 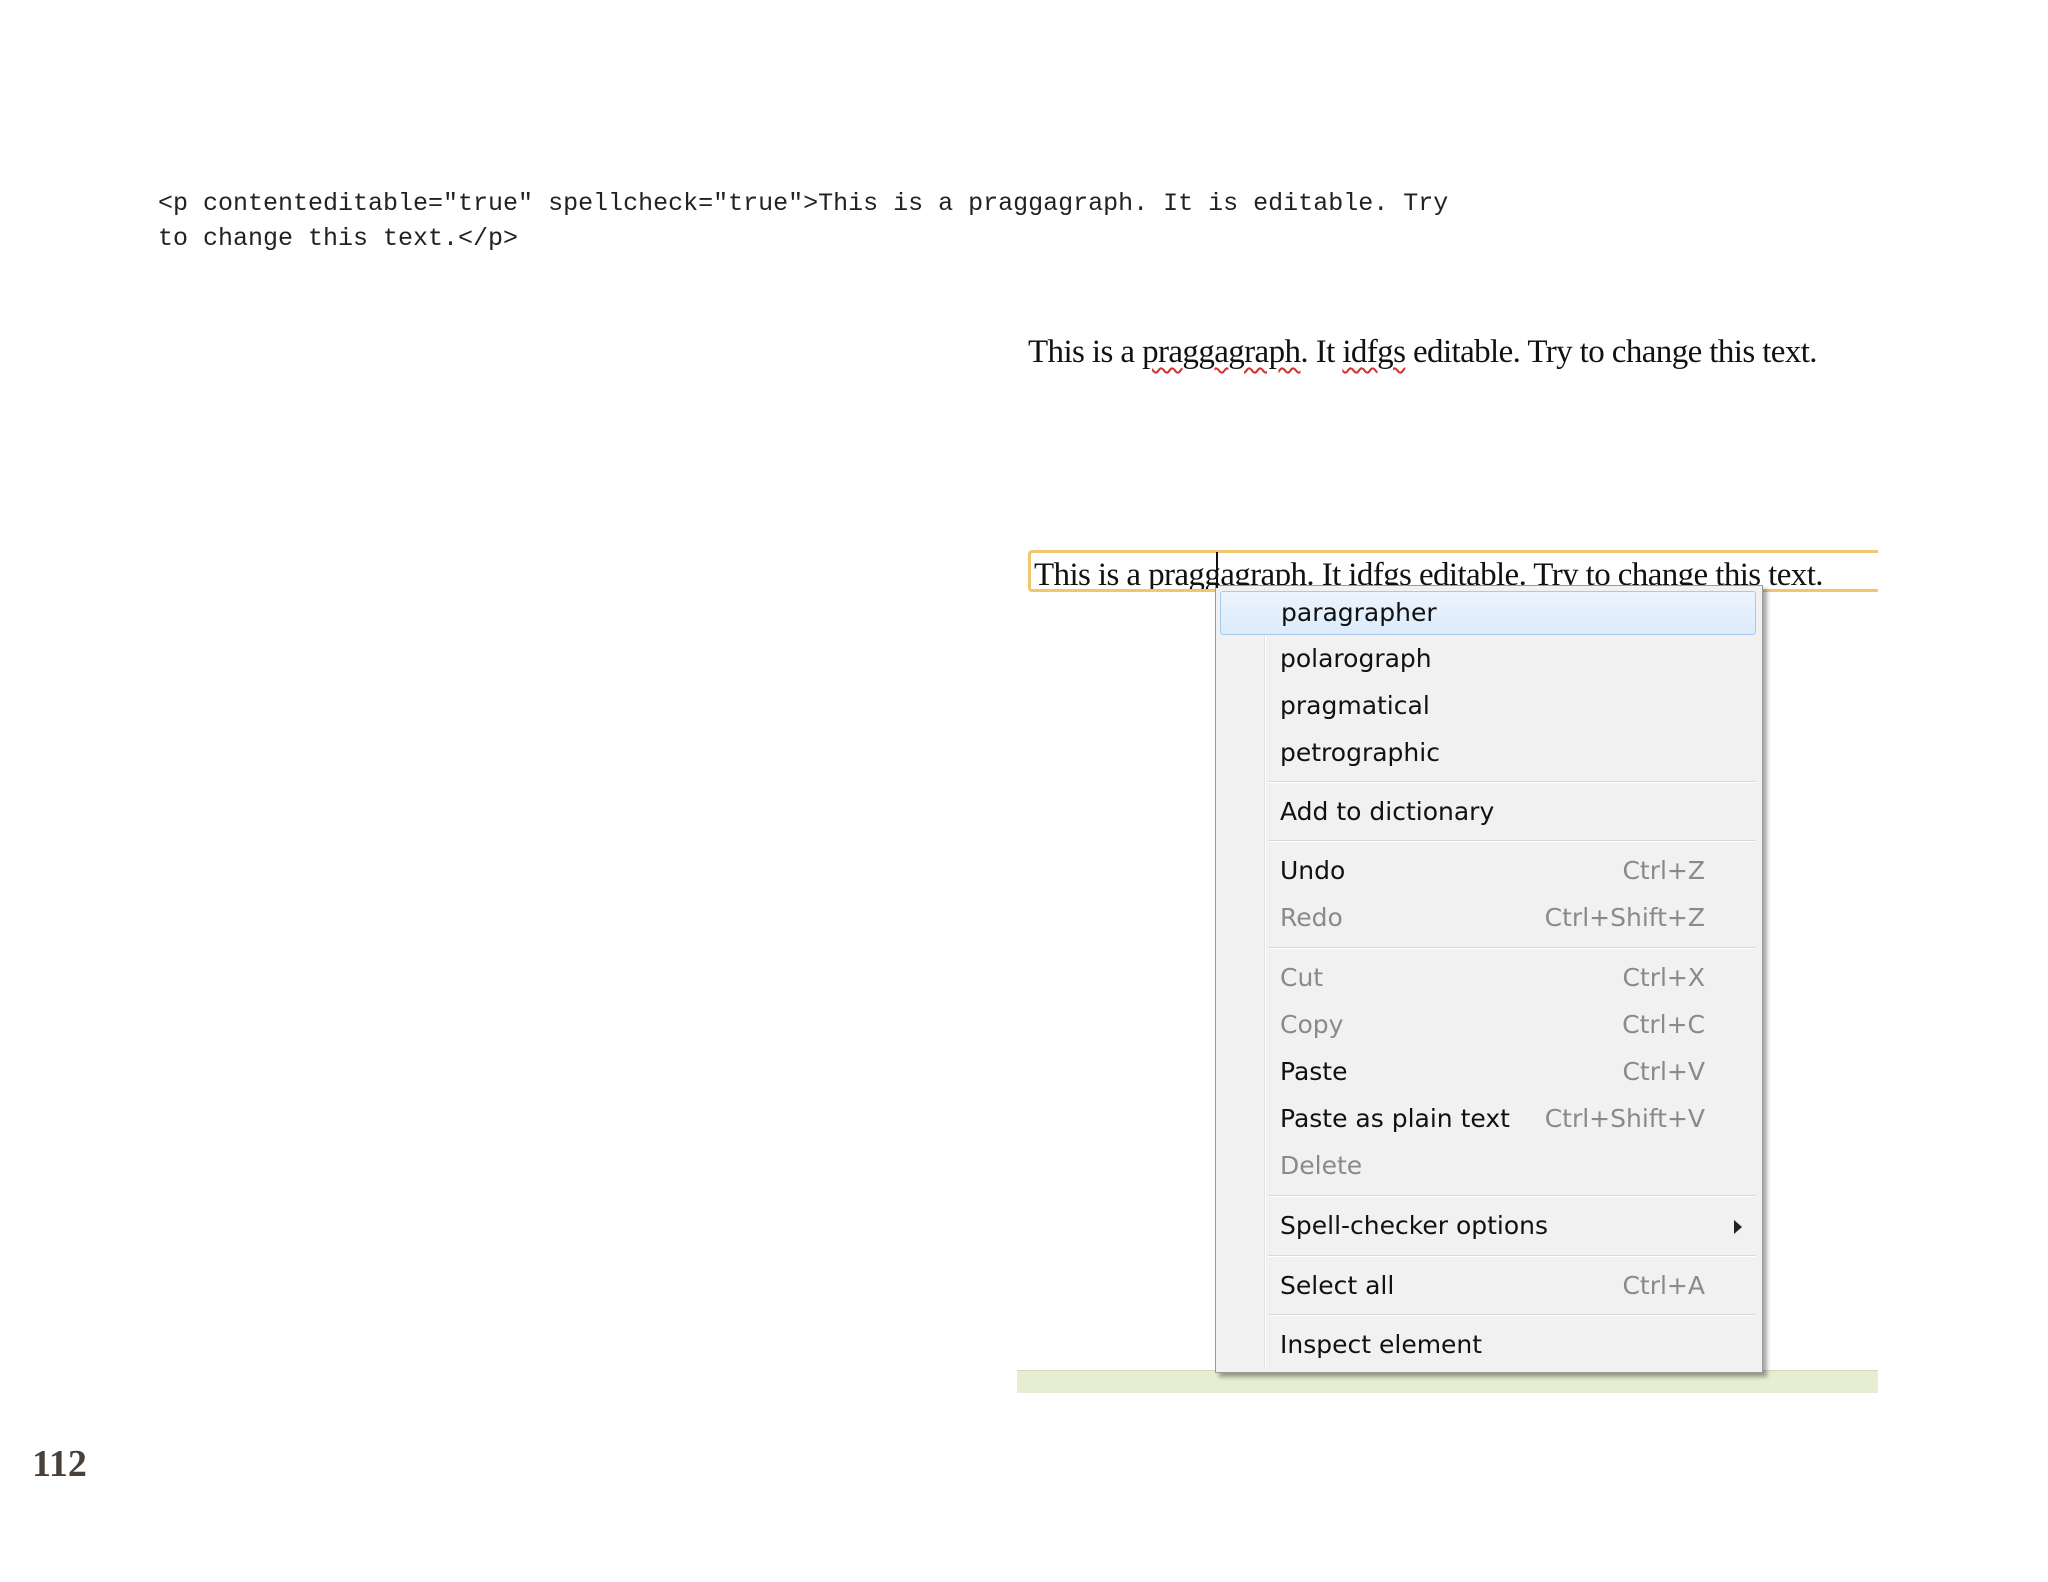 I want to click on spell-checker-options-item: Spell-checker options, so click(x=1488, y=1227).